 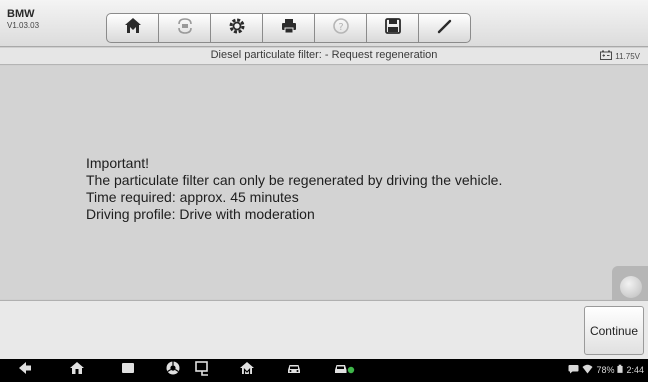 I want to click on battery-icon, so click(x=620, y=370).